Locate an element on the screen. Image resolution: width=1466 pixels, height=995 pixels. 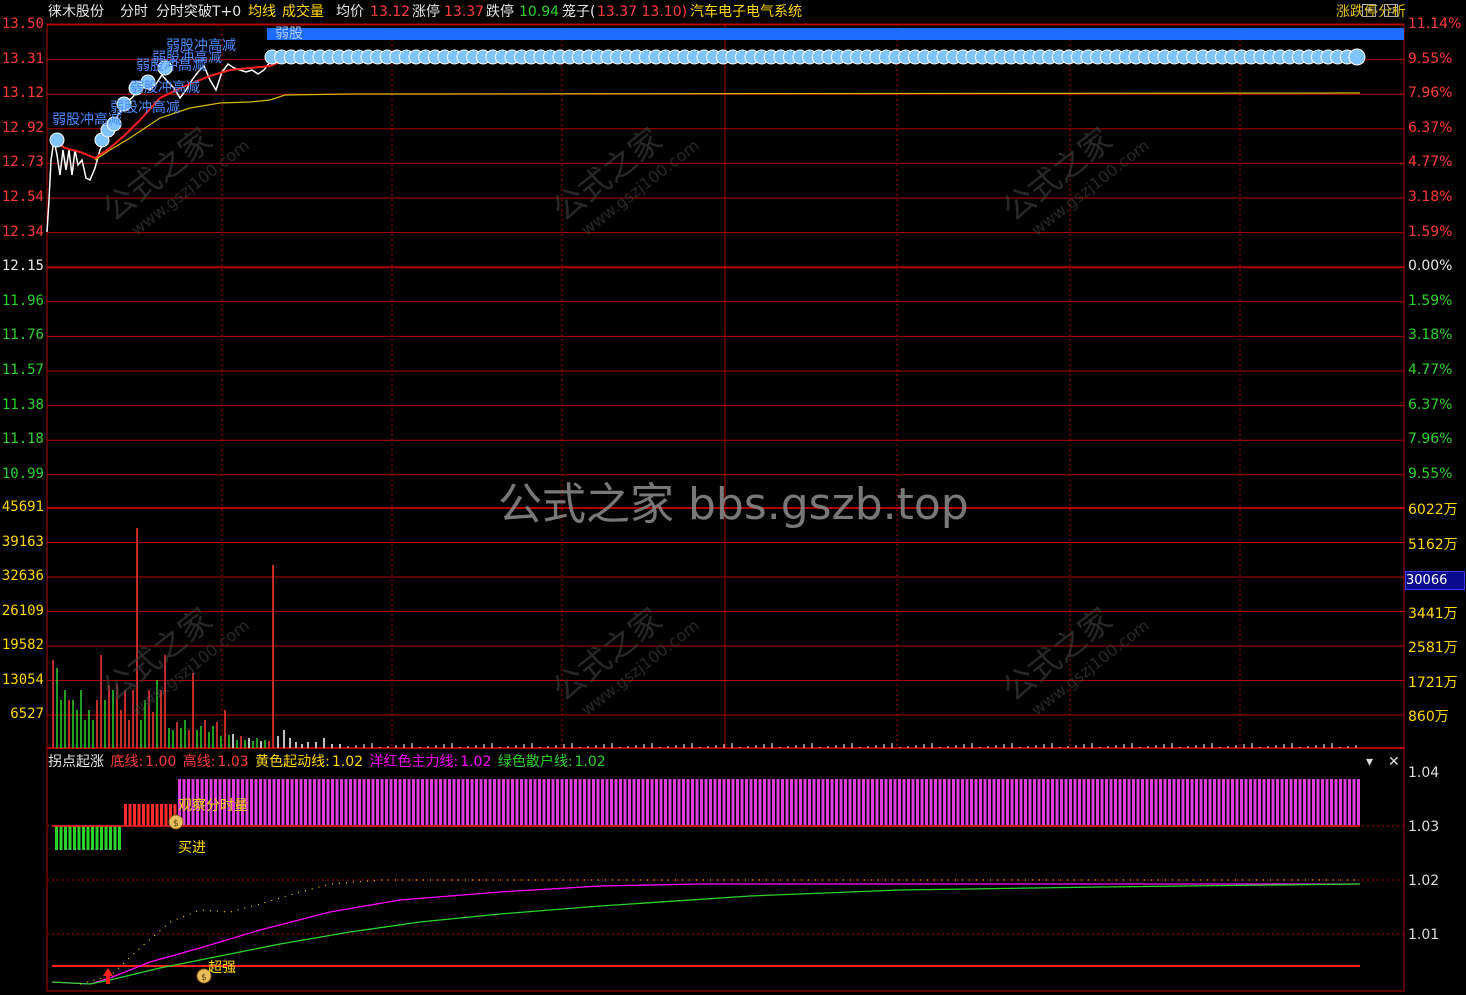
axis-tick-label: 9.55% is located at coordinates (1430, 58).